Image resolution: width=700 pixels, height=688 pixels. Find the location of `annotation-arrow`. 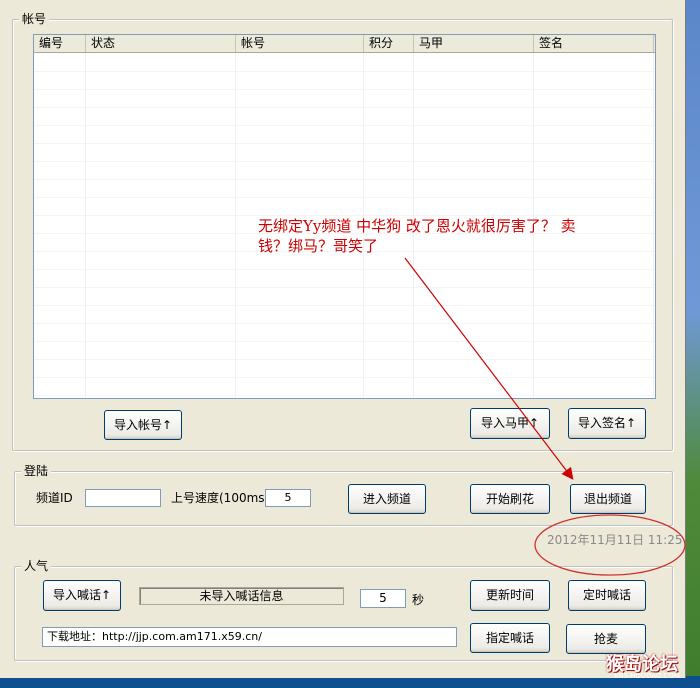

annotation-arrow is located at coordinates (489, 368).